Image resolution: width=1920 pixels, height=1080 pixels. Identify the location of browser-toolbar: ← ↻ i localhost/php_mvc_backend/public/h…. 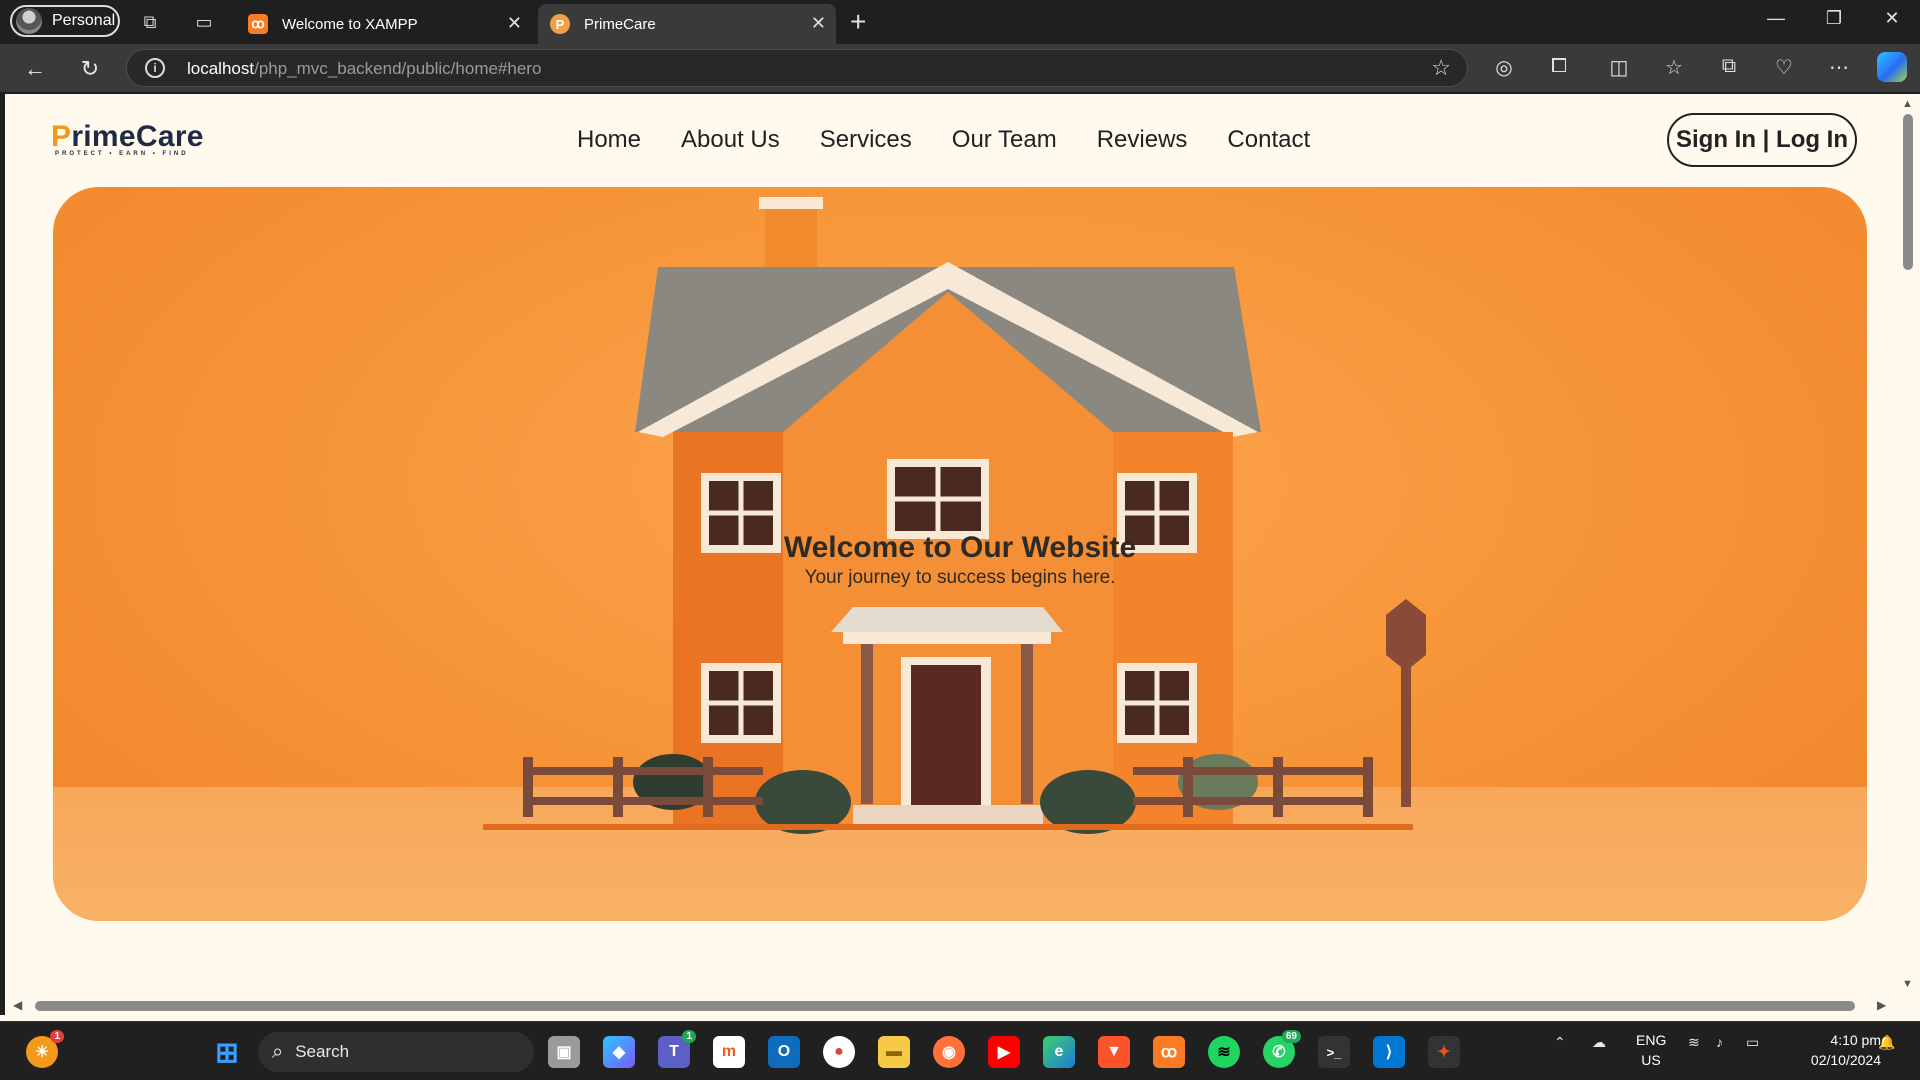
(960, 68).